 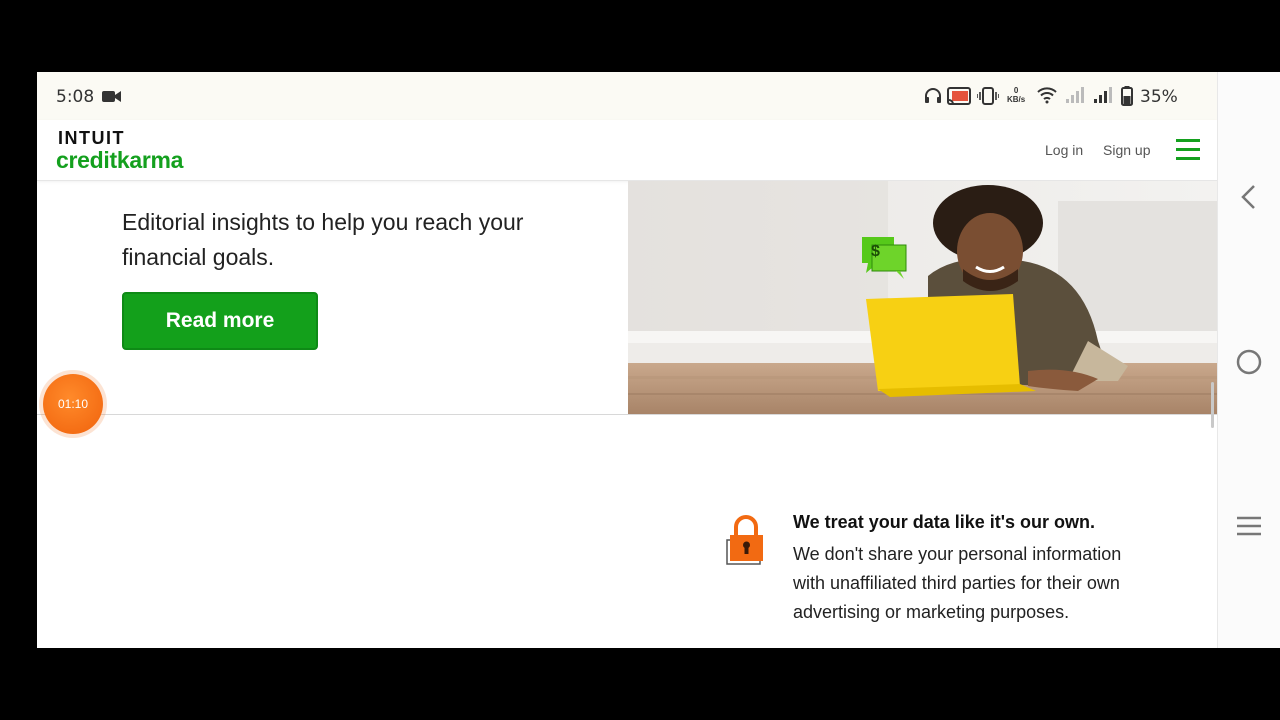 What do you see at coordinates (91, 138) in the screenshot?
I see `logo-intuit: INTUIT` at bounding box center [91, 138].